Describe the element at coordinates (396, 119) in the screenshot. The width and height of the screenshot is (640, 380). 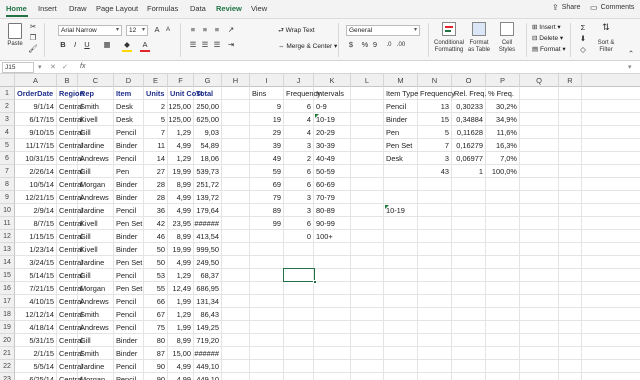
I see `item-type-cell: Binder` at that location.